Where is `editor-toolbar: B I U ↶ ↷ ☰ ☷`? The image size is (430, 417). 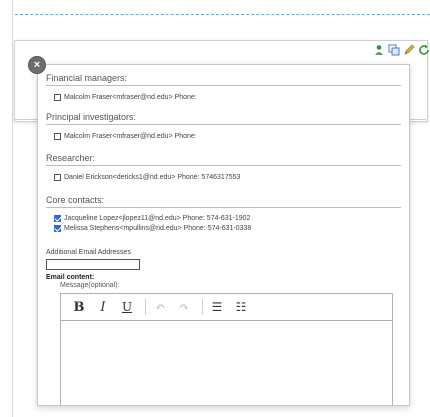
editor-toolbar: B I U ↶ ↷ ☰ ☷ is located at coordinates (226, 307).